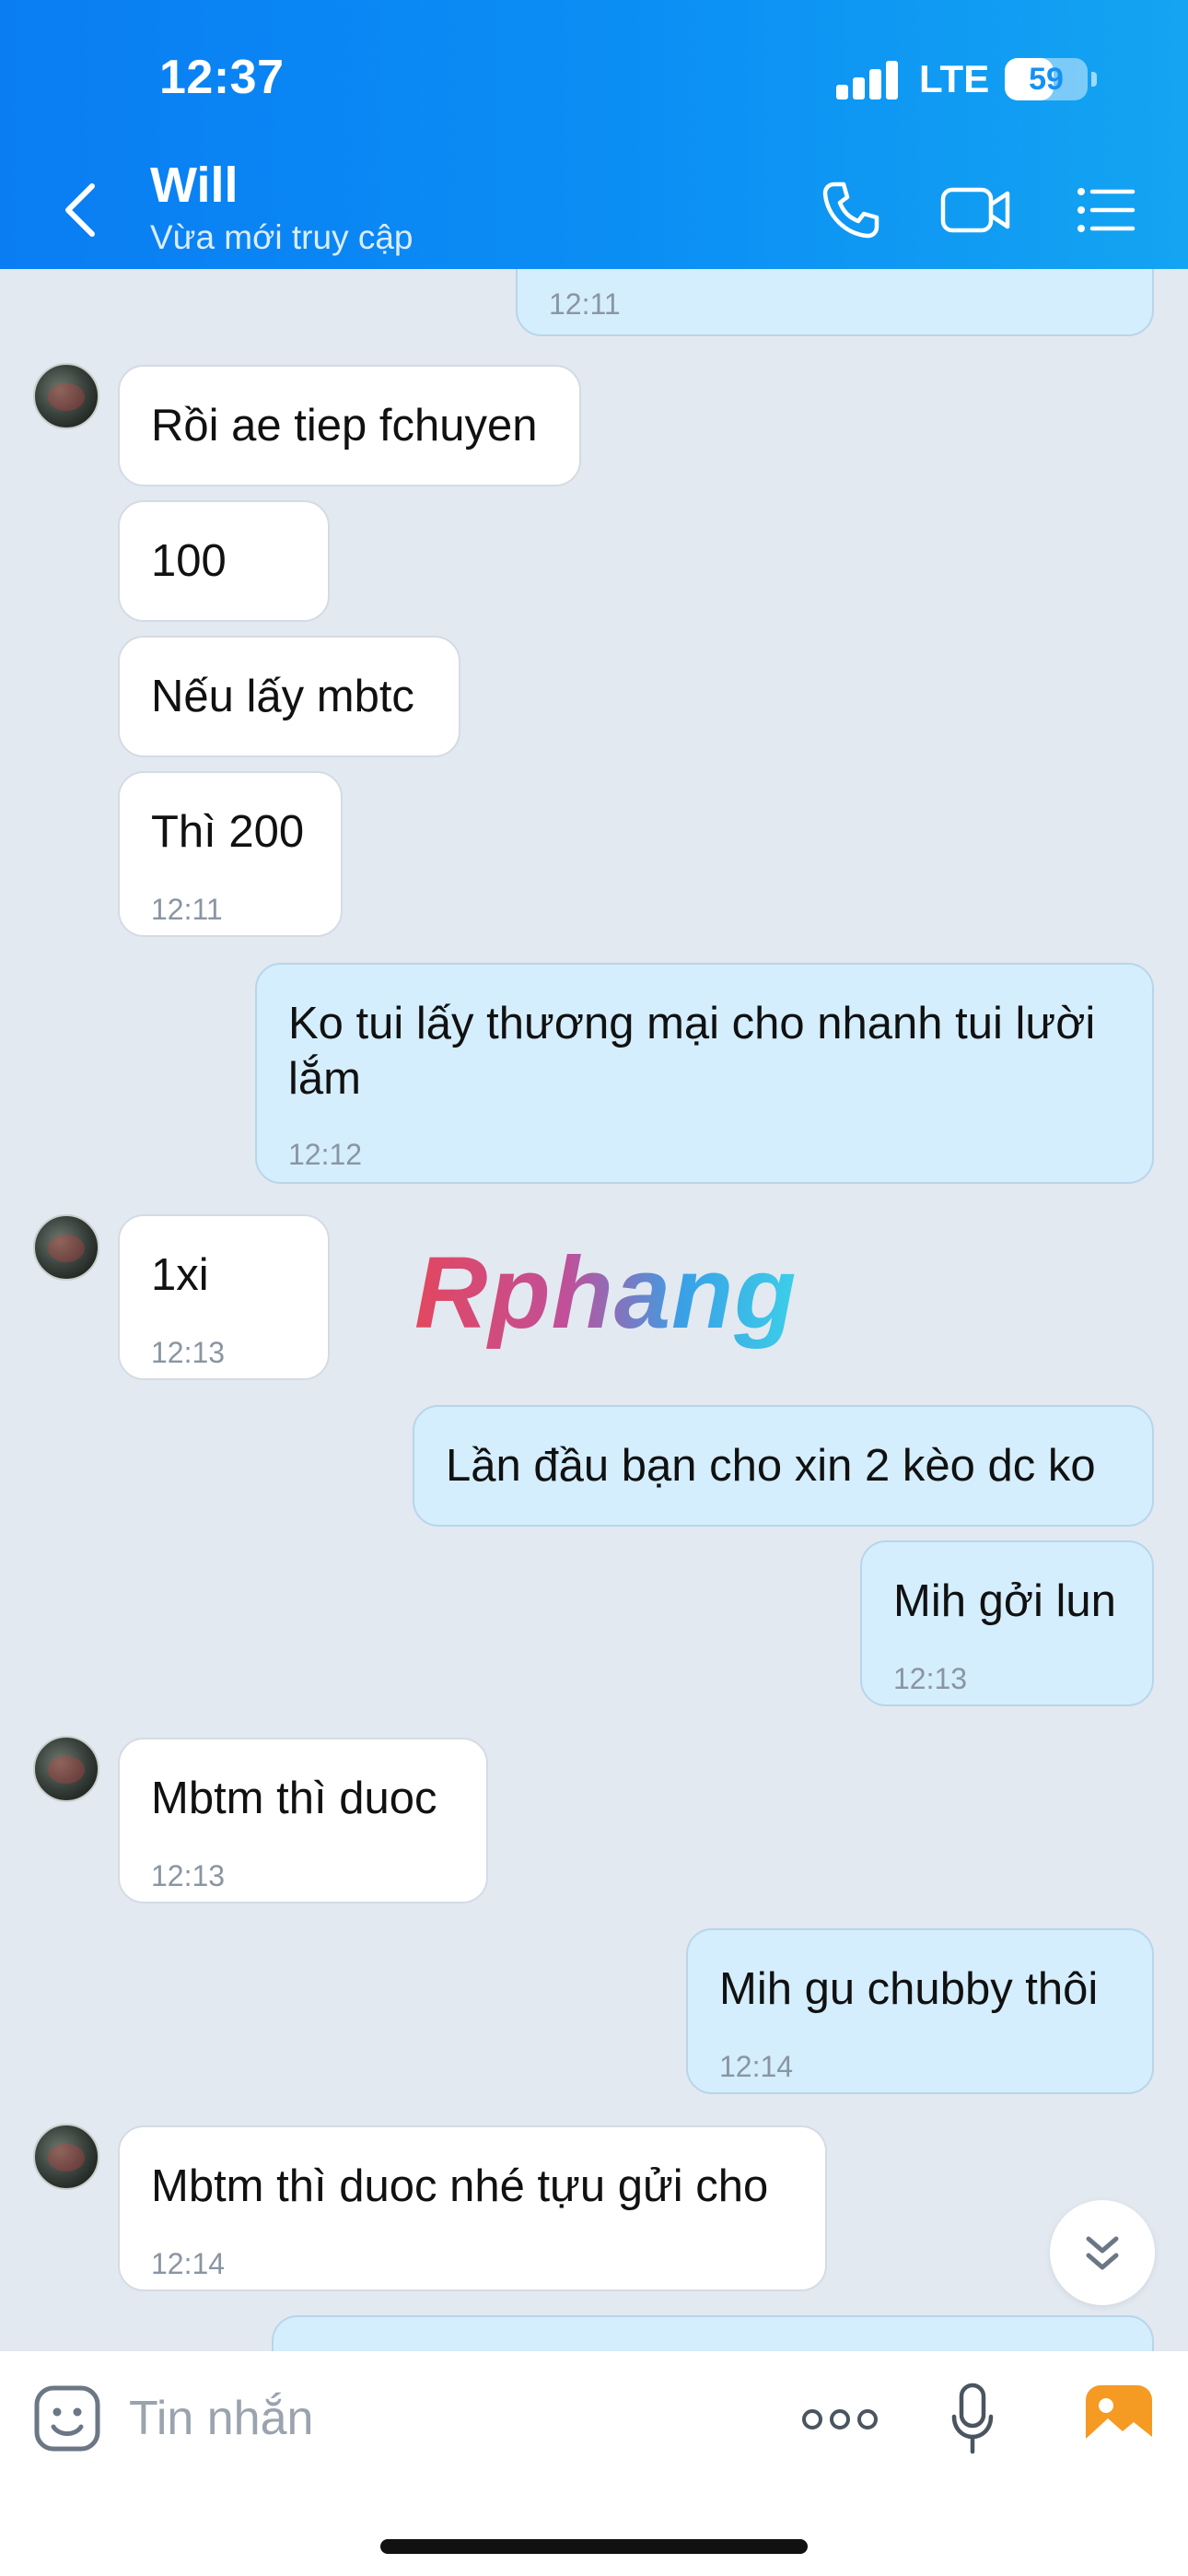 The image size is (1188, 2576). I want to click on message-text: Rồi ae tiep fchuyen, so click(344, 426).